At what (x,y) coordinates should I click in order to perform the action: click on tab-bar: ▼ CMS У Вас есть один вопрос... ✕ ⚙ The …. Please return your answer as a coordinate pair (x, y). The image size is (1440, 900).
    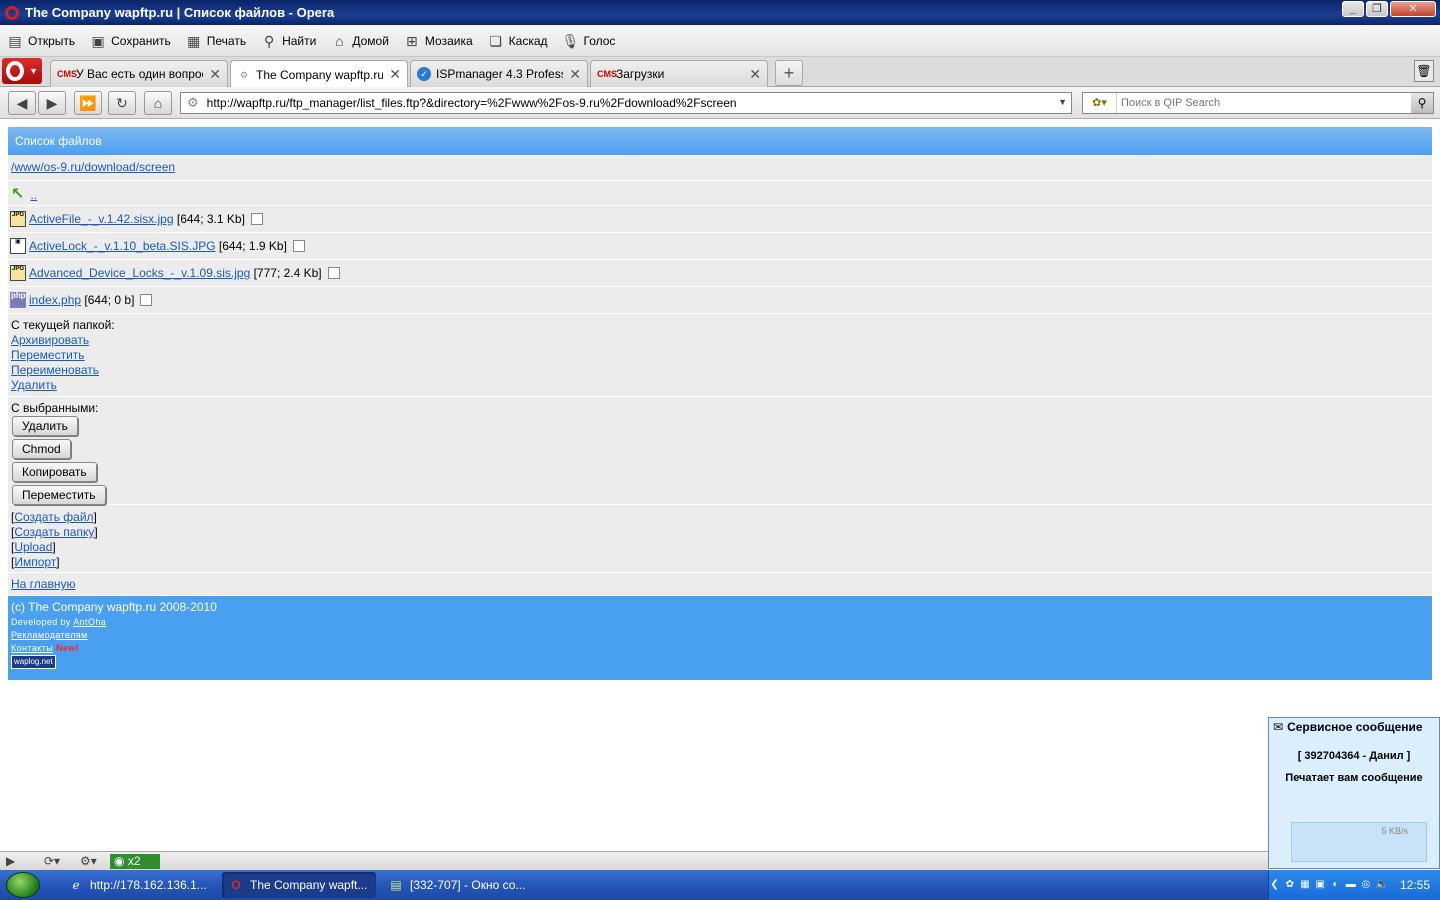
    Looking at the image, I should click on (720, 72).